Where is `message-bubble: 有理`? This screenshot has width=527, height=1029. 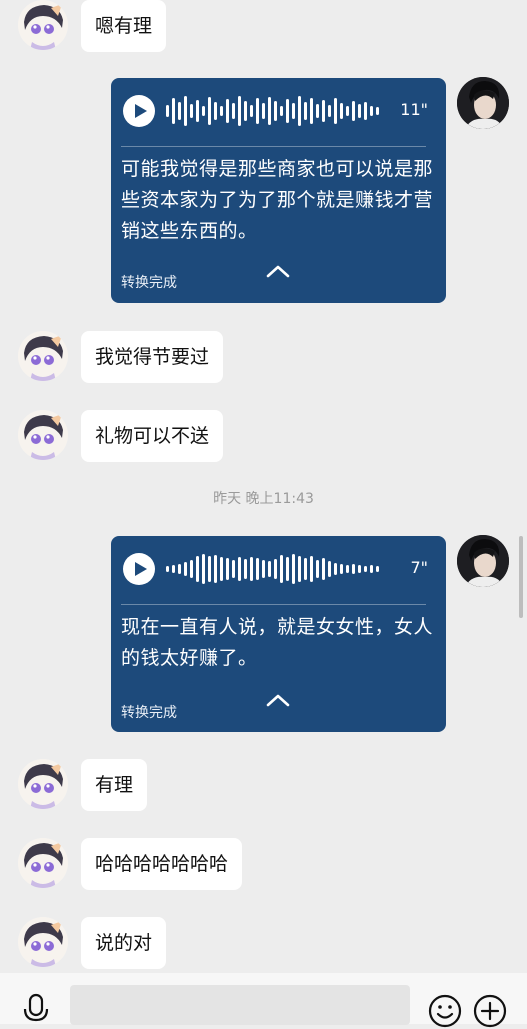 message-bubble: 有理 is located at coordinates (114, 785).